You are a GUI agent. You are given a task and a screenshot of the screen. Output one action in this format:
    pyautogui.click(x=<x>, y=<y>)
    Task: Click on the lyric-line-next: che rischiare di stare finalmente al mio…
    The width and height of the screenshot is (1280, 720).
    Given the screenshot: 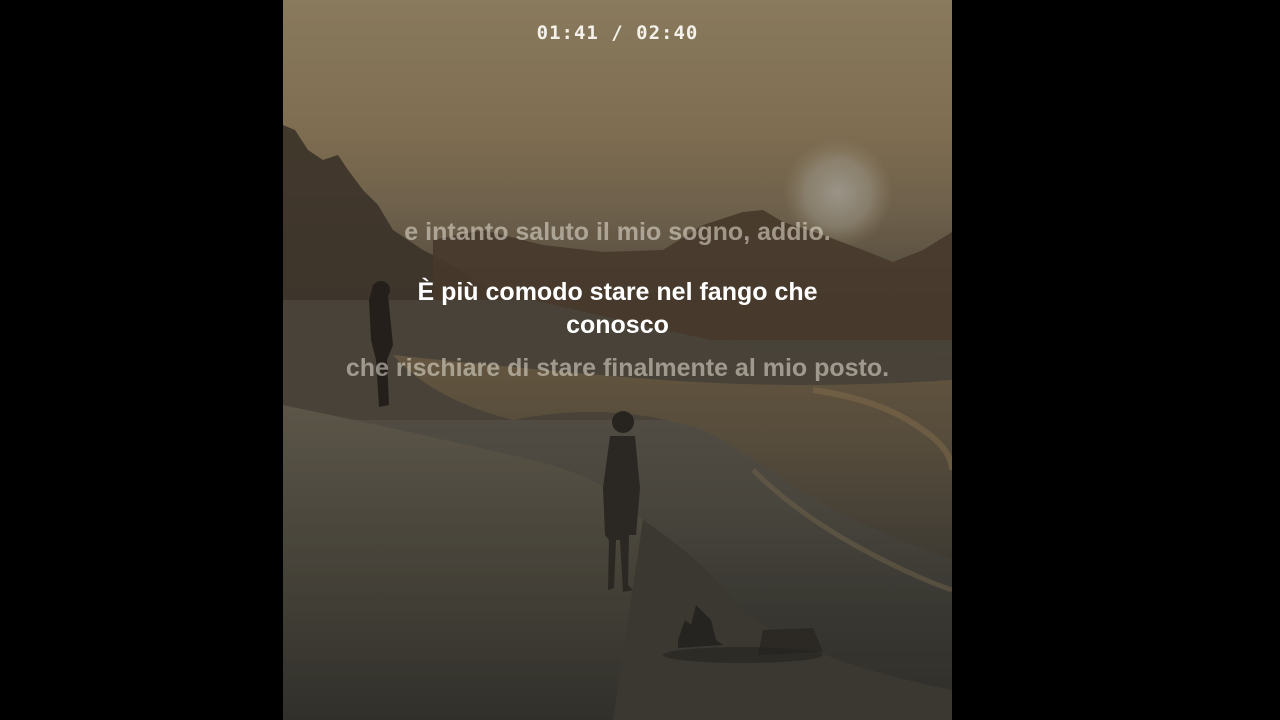 What is the action you would take?
    pyautogui.click(x=617, y=368)
    